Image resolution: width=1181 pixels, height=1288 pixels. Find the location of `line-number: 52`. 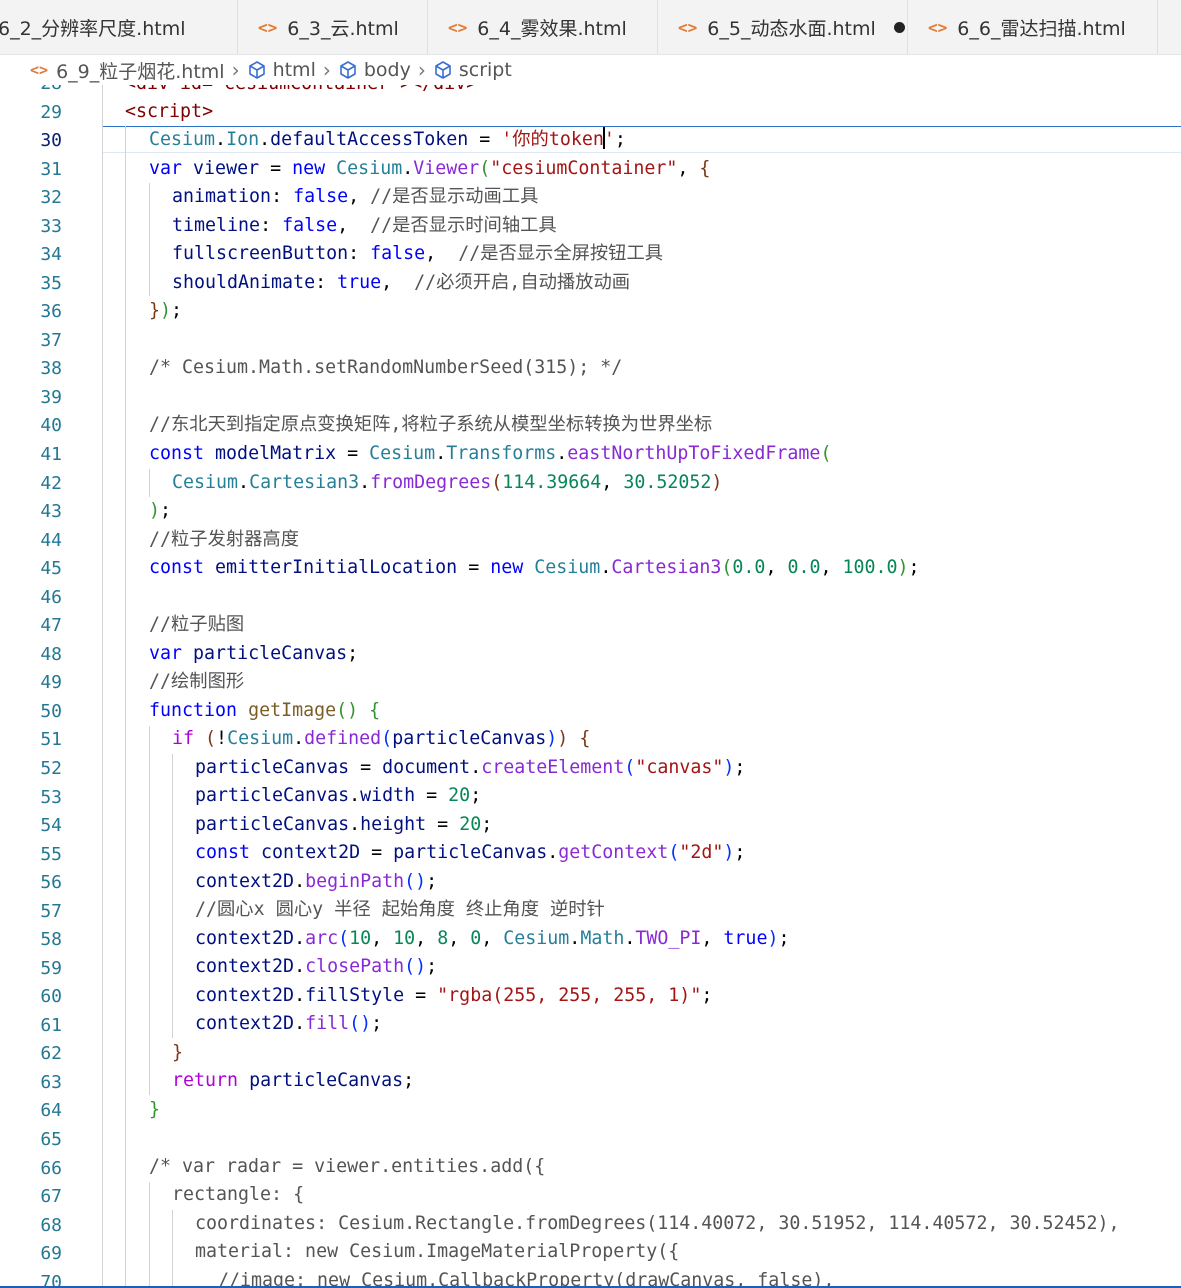

line-number: 52 is located at coordinates (51, 768).